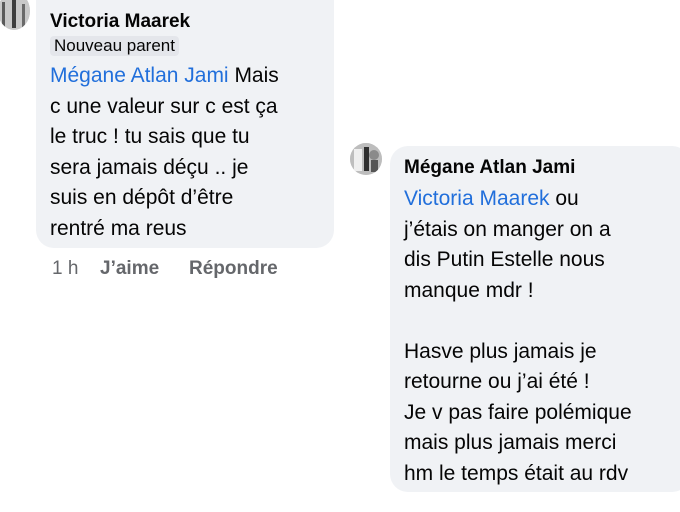 The width and height of the screenshot is (680, 512). What do you see at coordinates (469, 290) in the screenshot?
I see `comment-line: manque mdr !` at bounding box center [469, 290].